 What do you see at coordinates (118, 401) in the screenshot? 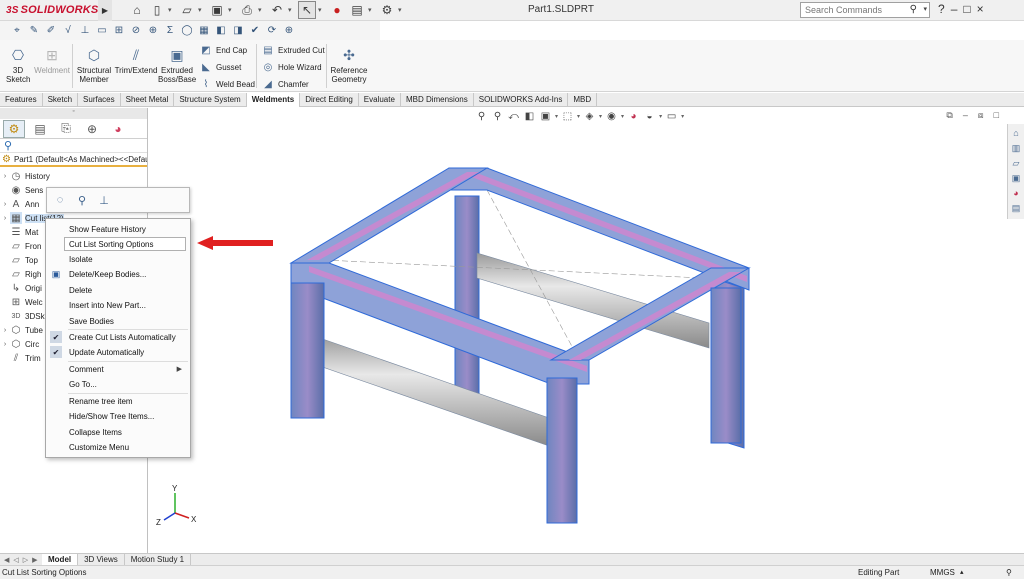
I see `menu-rename-tree-item: Rename tree item` at bounding box center [118, 401].